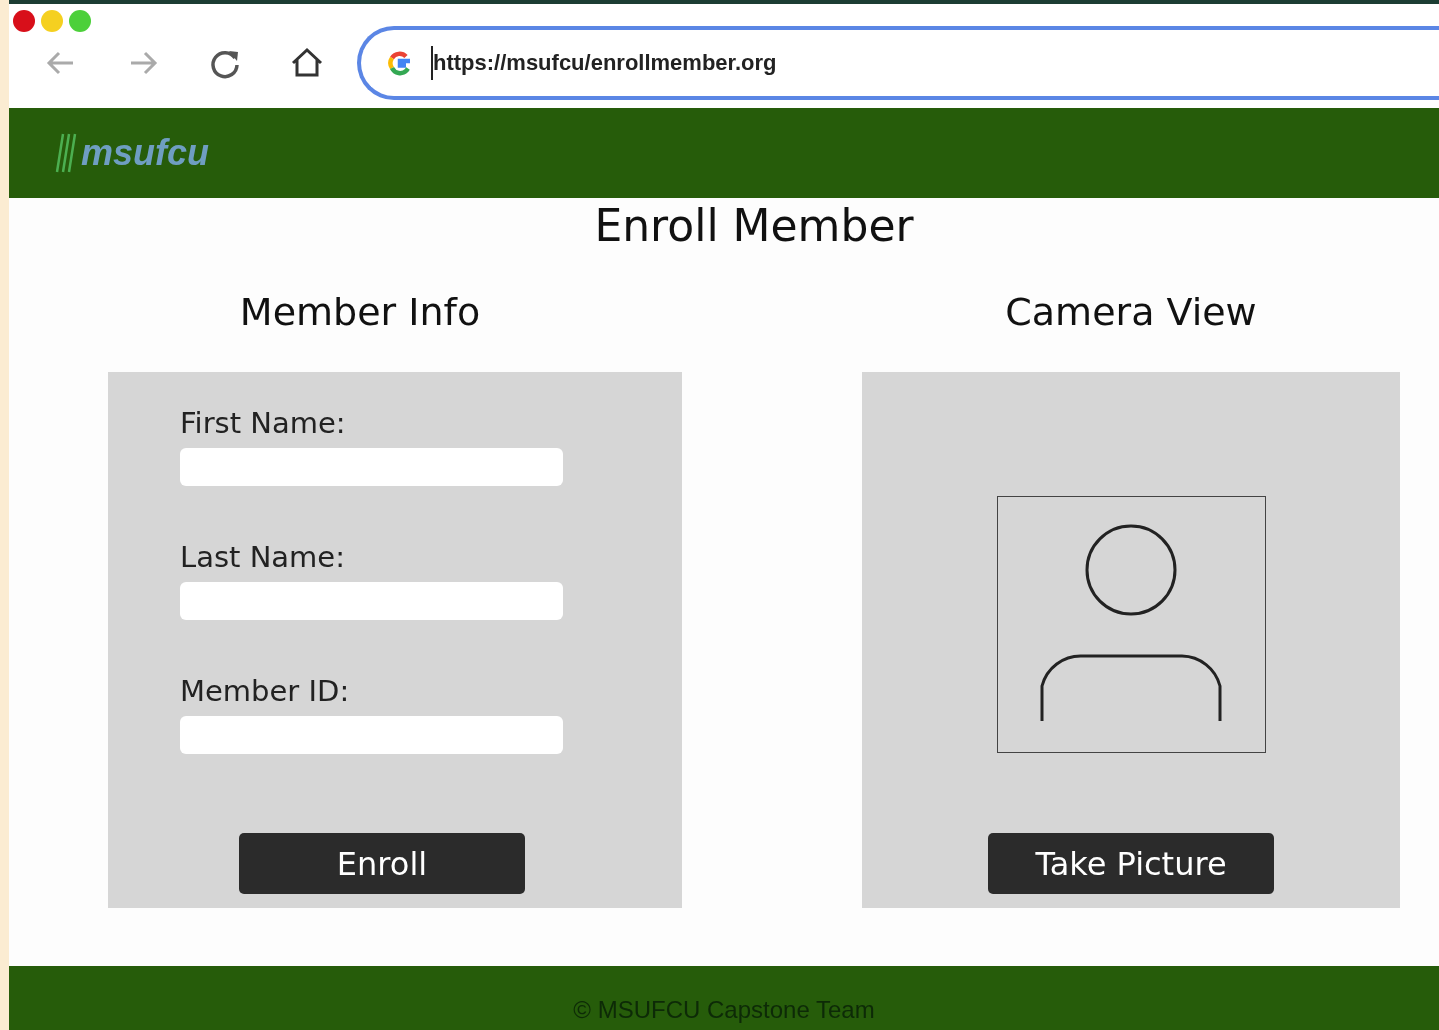 The height and width of the screenshot is (1030, 1439). Describe the element at coordinates (265, 691) in the screenshot. I see `field-label: Member ID:` at that location.